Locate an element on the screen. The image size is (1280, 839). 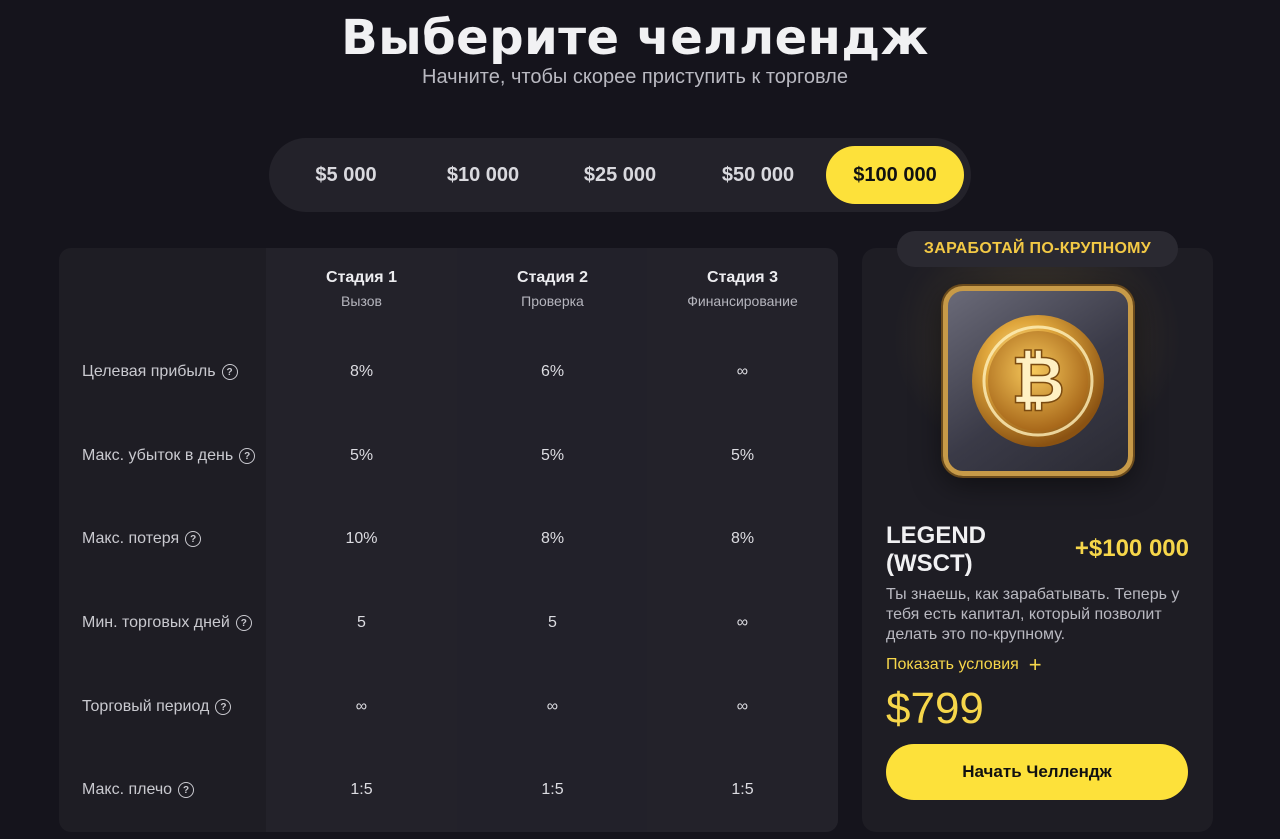
stage-subtitle: Финансирование is located at coordinates (742, 301).